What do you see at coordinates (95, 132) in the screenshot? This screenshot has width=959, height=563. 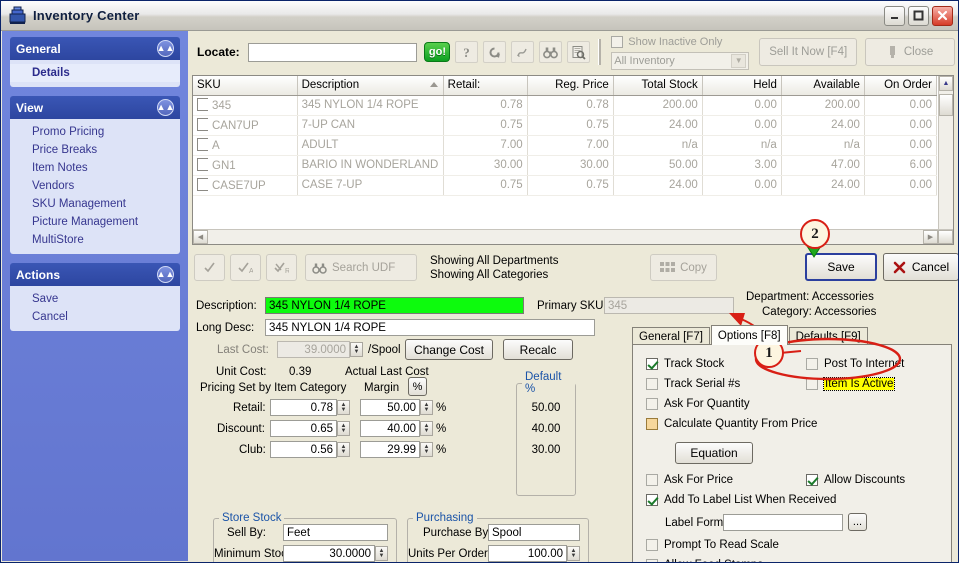 I see `sidebar-item-promo-pricing: Promo Pricing` at bounding box center [95, 132].